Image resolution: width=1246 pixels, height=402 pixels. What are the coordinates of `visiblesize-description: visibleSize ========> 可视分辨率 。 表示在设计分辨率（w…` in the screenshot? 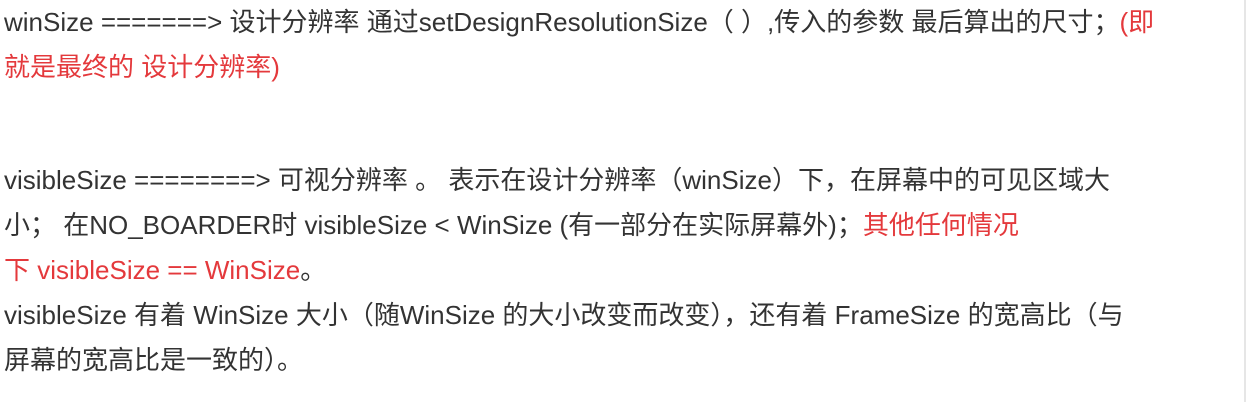 It's located at (557, 180).